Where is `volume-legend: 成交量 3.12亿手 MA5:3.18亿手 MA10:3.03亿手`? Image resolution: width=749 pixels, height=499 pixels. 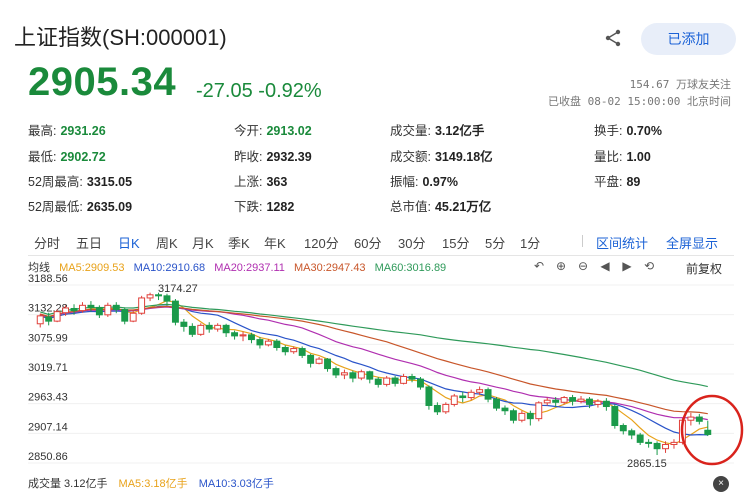 volume-legend: 成交量 3.12亿手 MA5:3.18亿手 MA10:3.03亿手 is located at coordinates (155, 483).